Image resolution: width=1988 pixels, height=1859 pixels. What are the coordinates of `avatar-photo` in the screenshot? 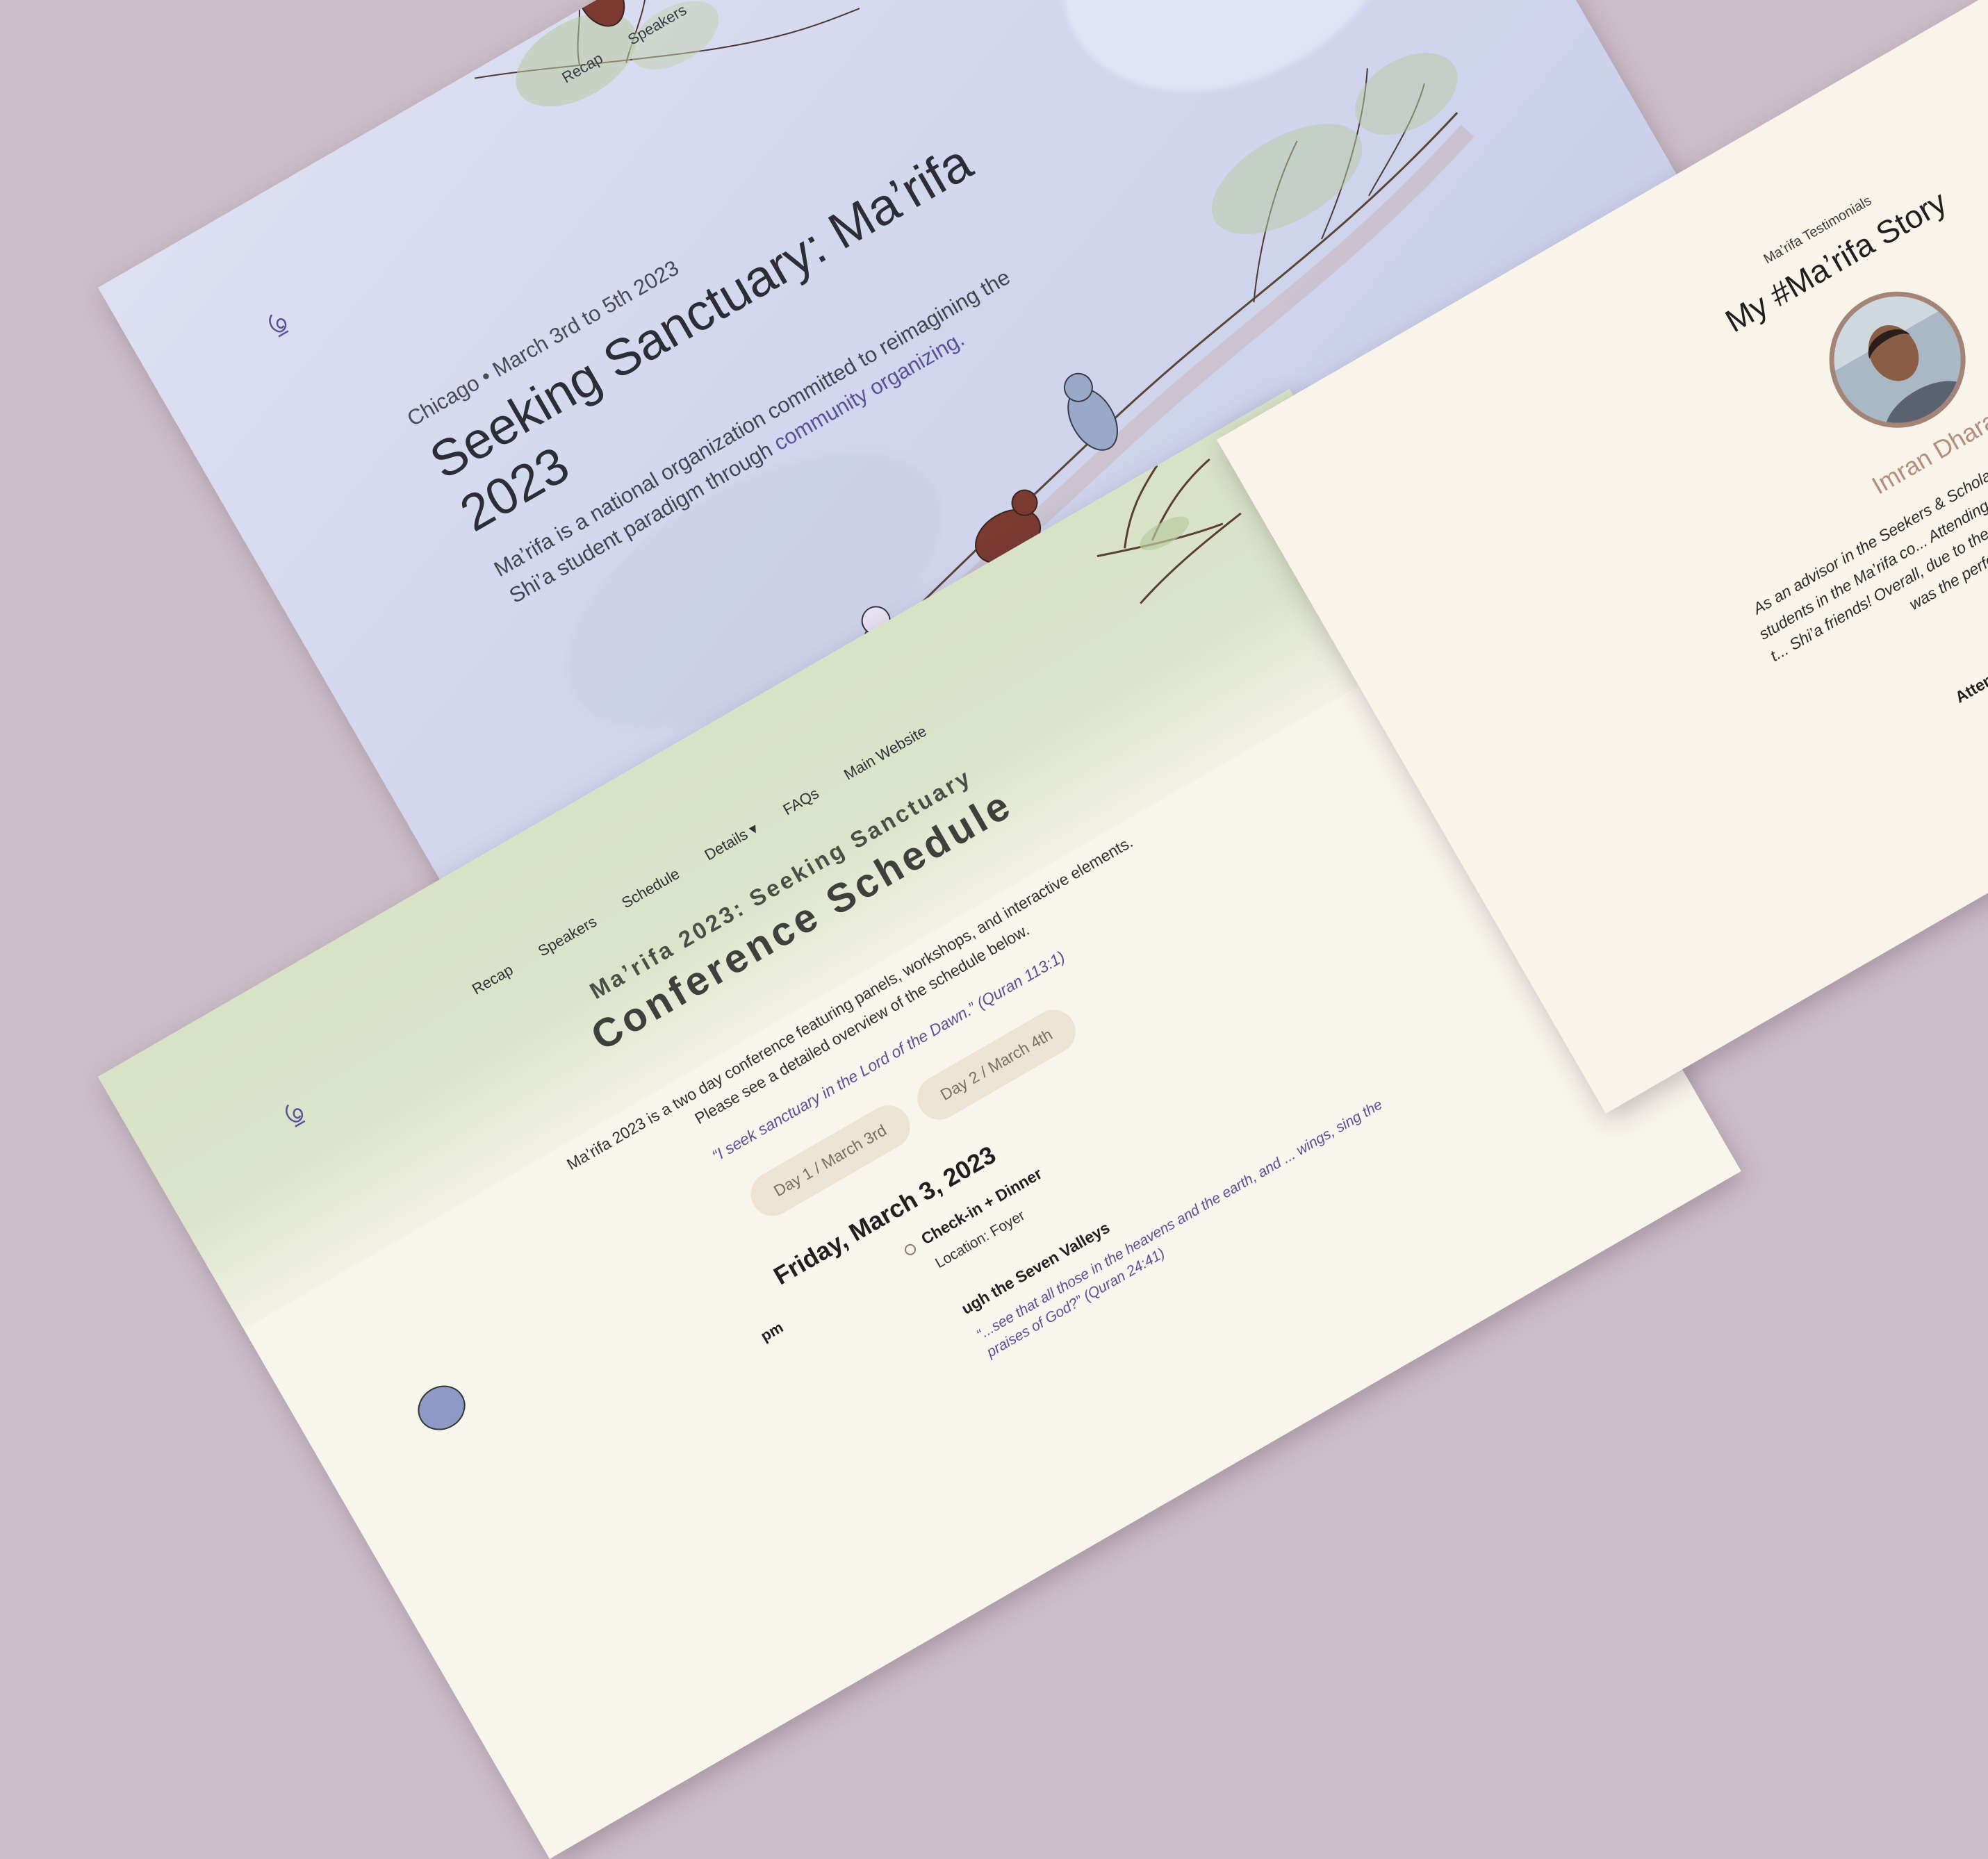 It's located at (1897, 360).